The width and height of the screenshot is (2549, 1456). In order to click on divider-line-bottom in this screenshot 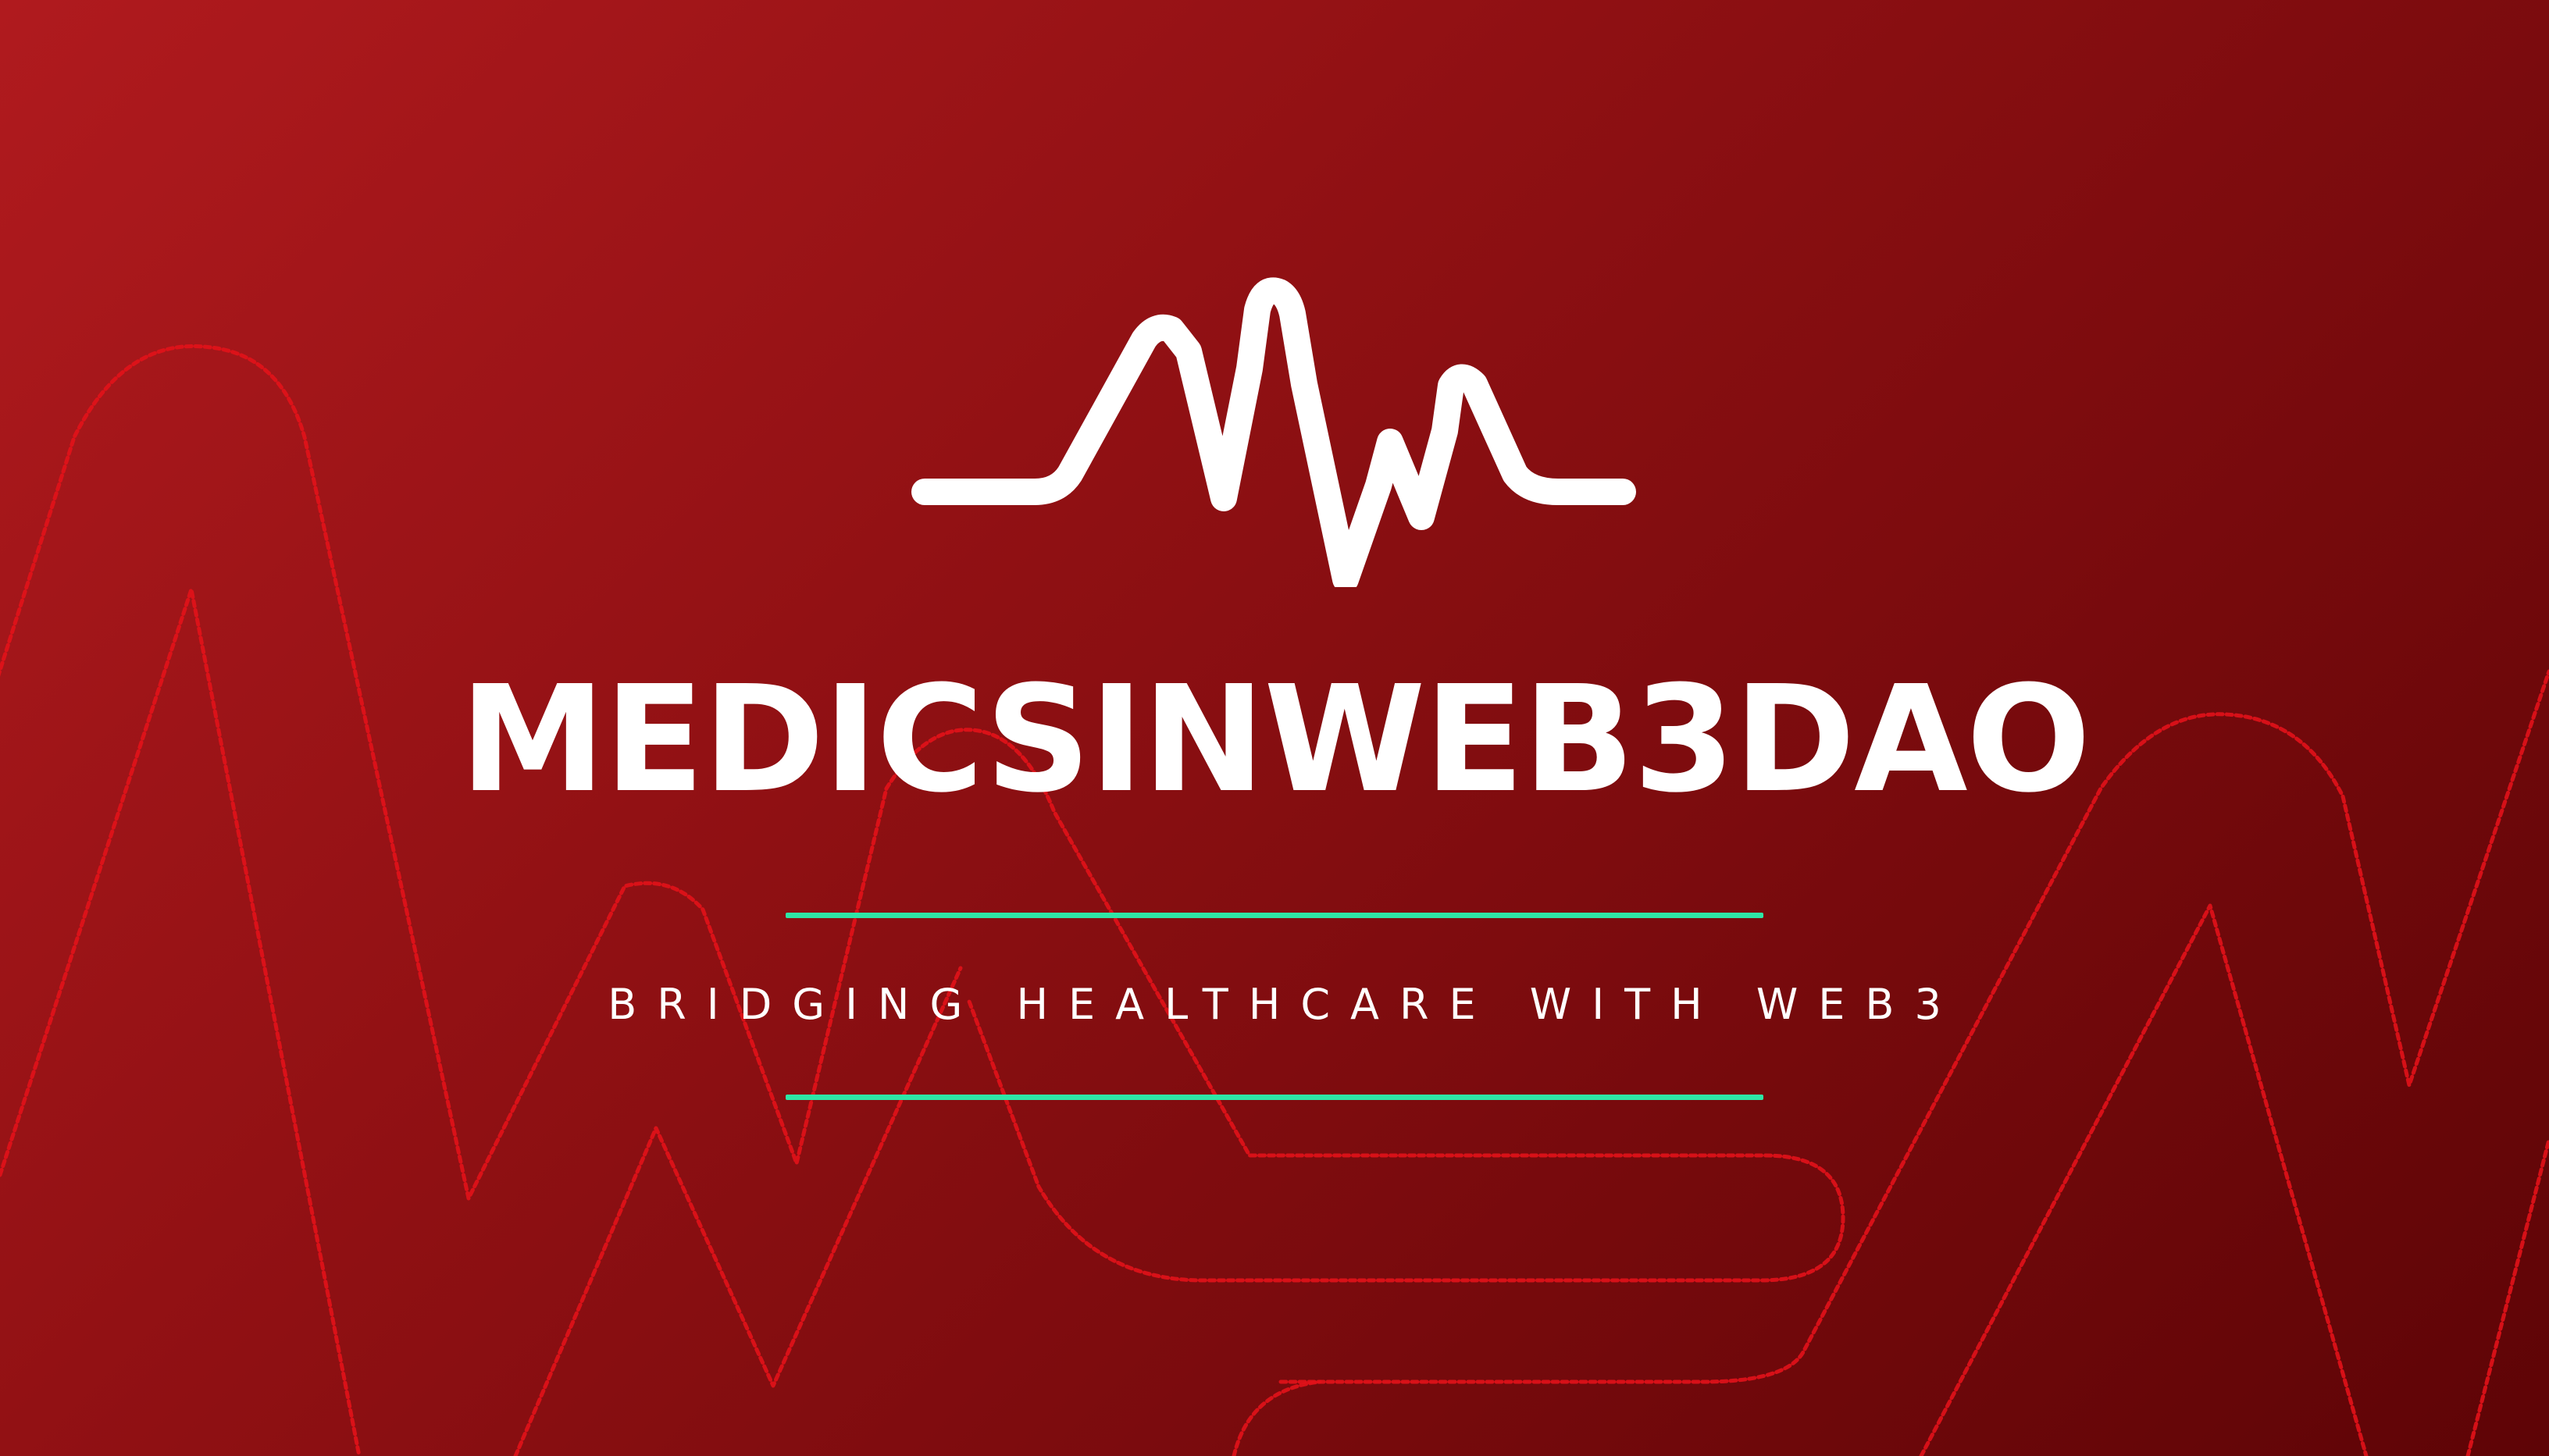, I will do `click(1274, 1097)`.